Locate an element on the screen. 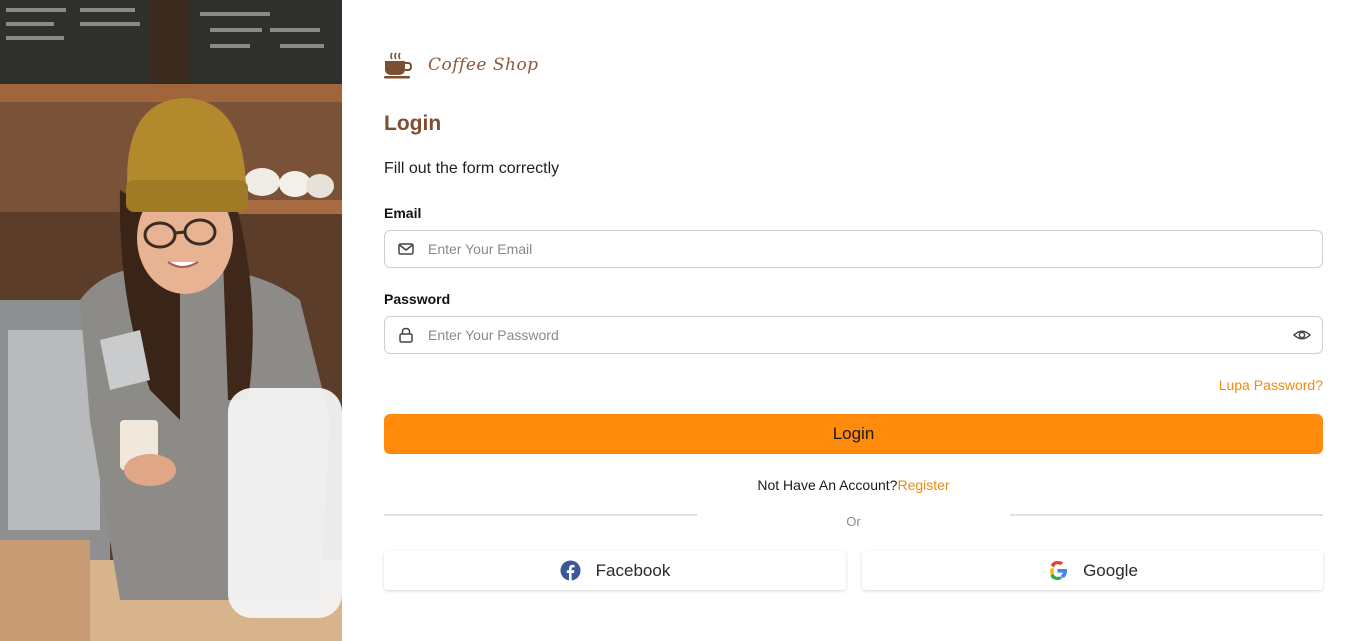 The image size is (1366, 641). signup-prompt-text: Not Have An Account? is located at coordinates (827, 485).